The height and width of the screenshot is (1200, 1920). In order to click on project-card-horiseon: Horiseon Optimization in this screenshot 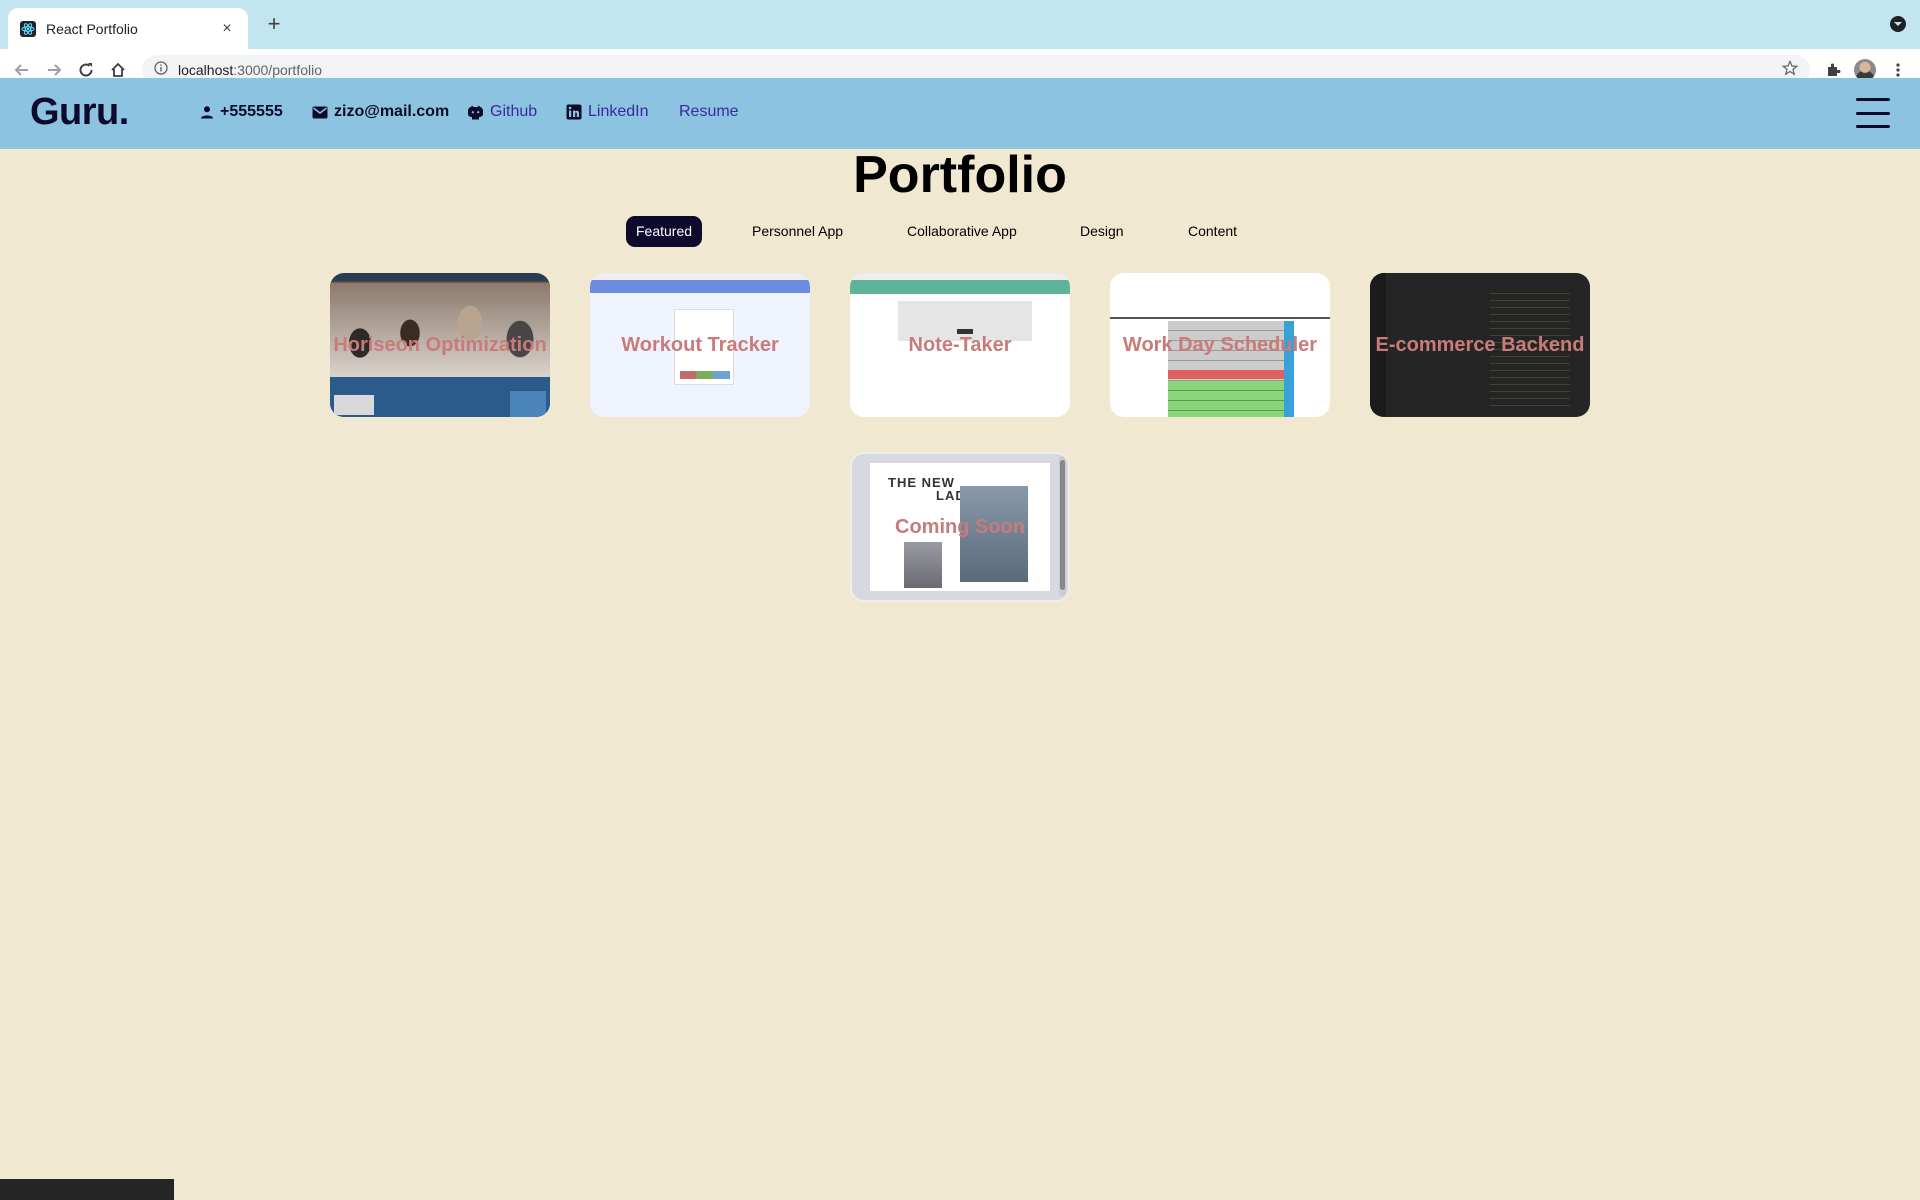, I will do `click(440, 345)`.